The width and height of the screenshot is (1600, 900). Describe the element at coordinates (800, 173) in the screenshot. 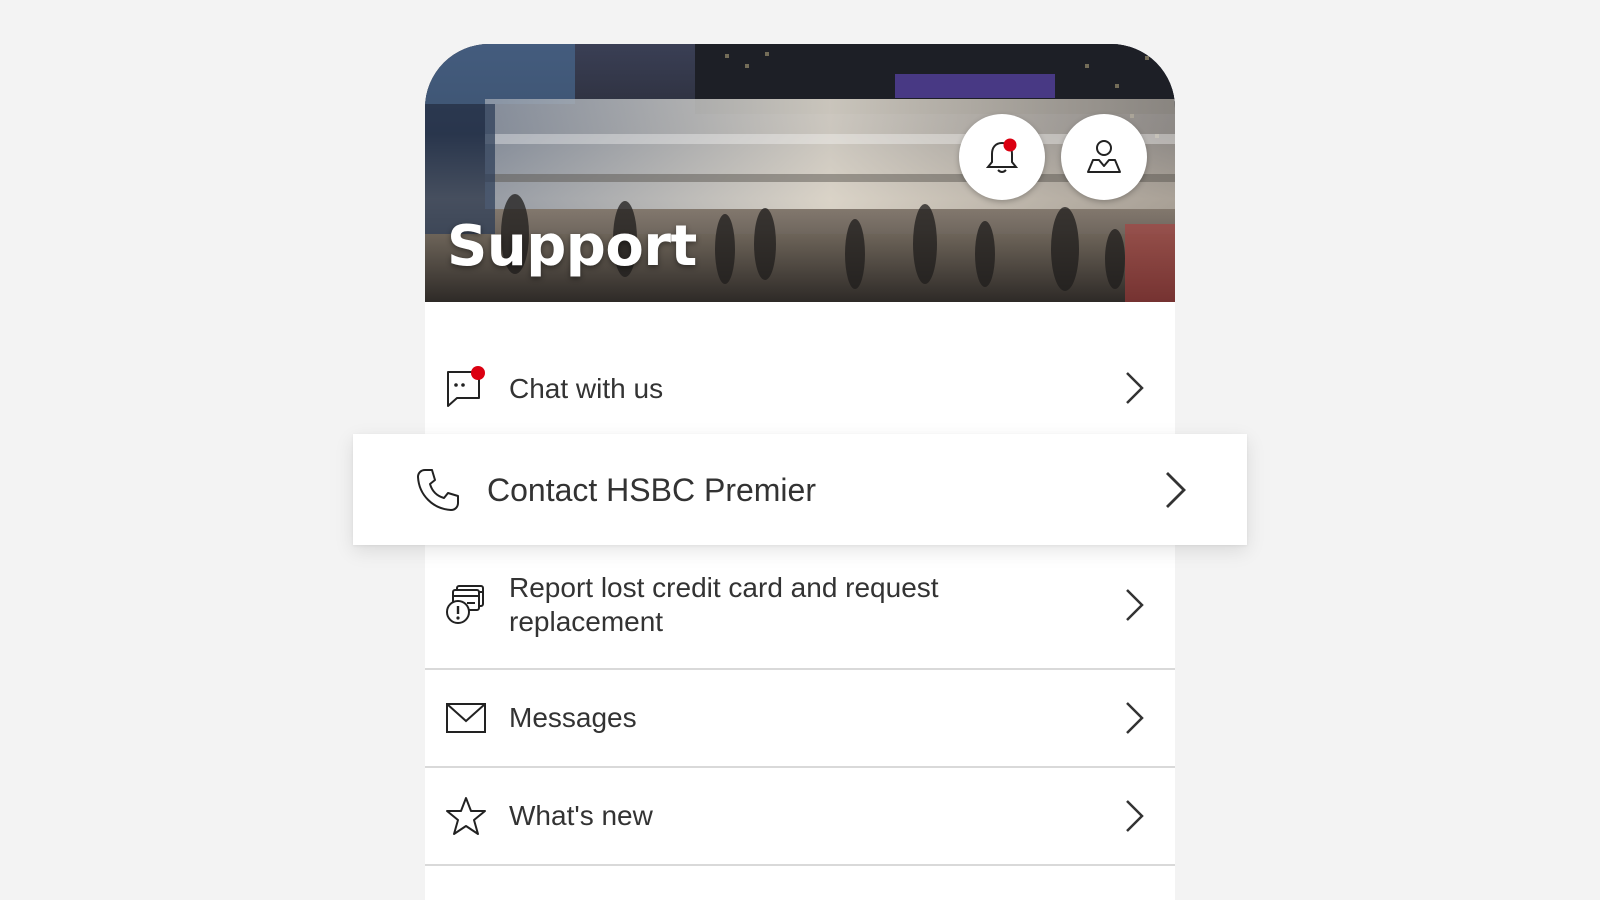

I see `hero-banner: Support` at that location.